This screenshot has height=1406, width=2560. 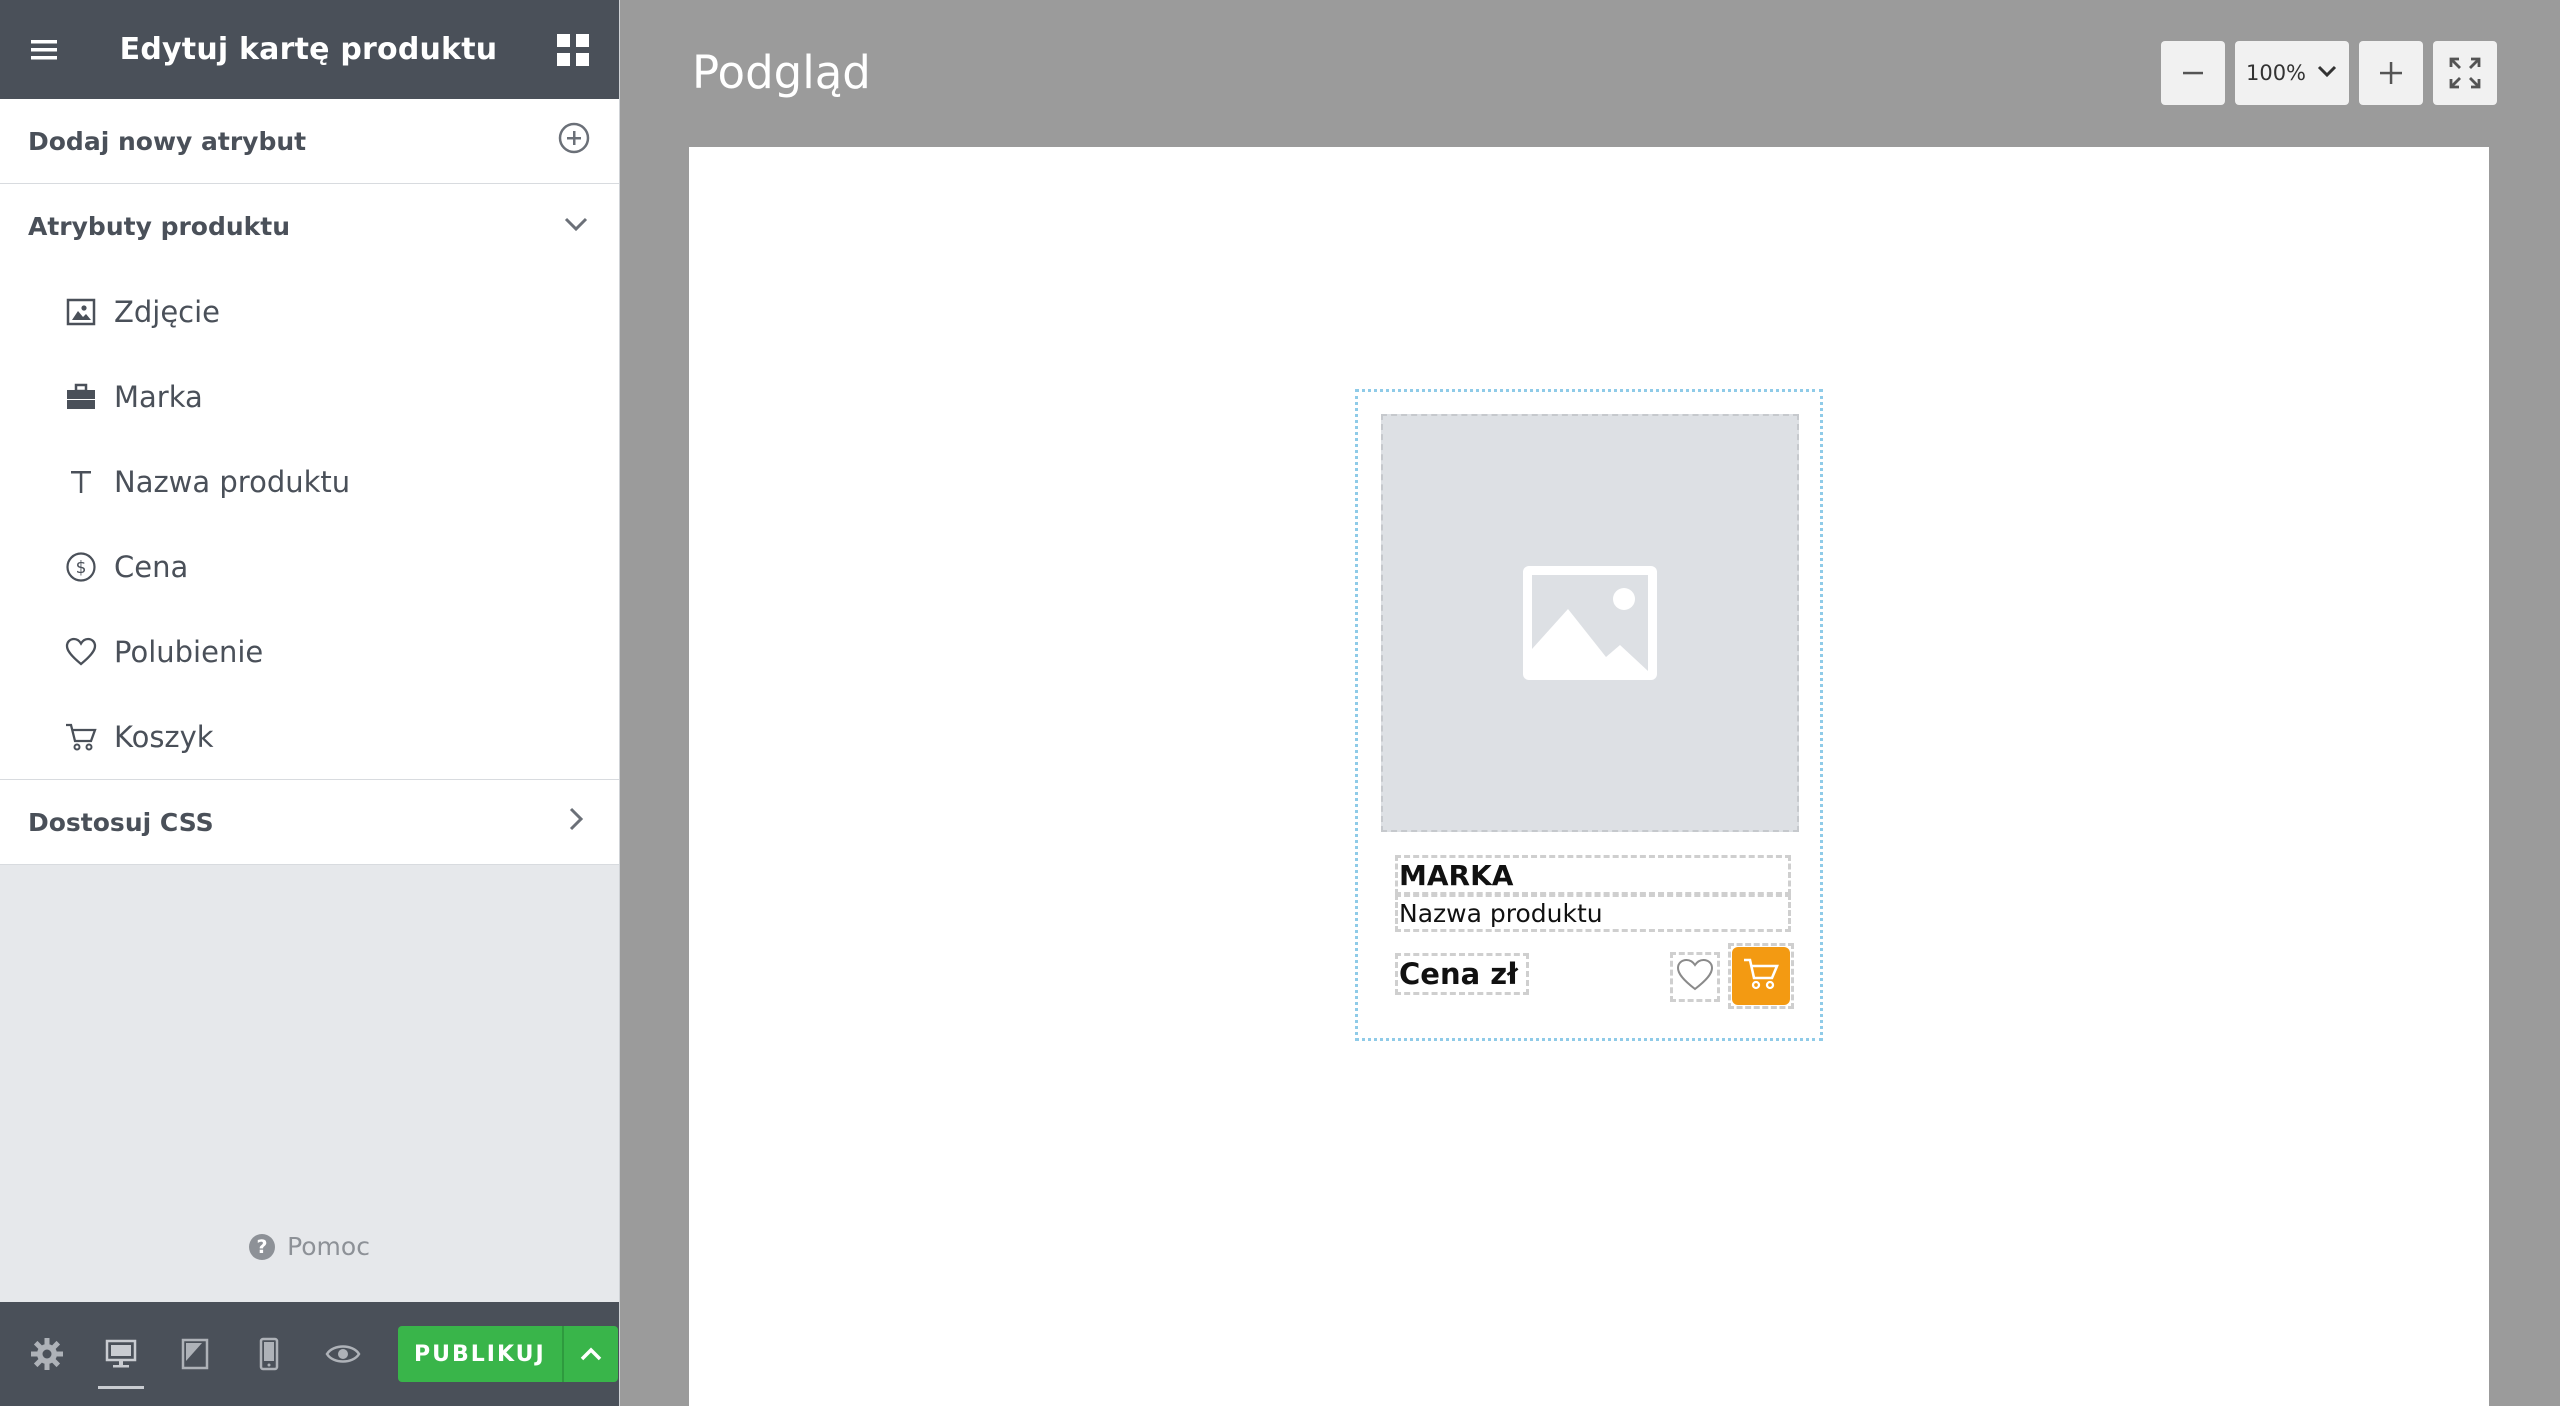 I want to click on image-icon, so click(x=81, y=312).